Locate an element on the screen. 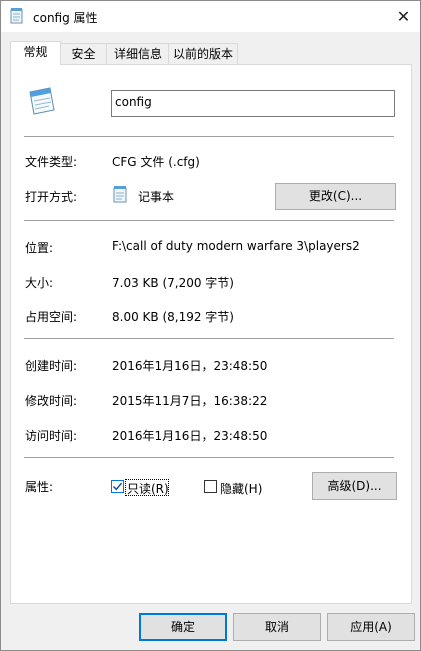 This screenshot has width=421, height=651. cancel-button: 取消 is located at coordinates (277, 627).